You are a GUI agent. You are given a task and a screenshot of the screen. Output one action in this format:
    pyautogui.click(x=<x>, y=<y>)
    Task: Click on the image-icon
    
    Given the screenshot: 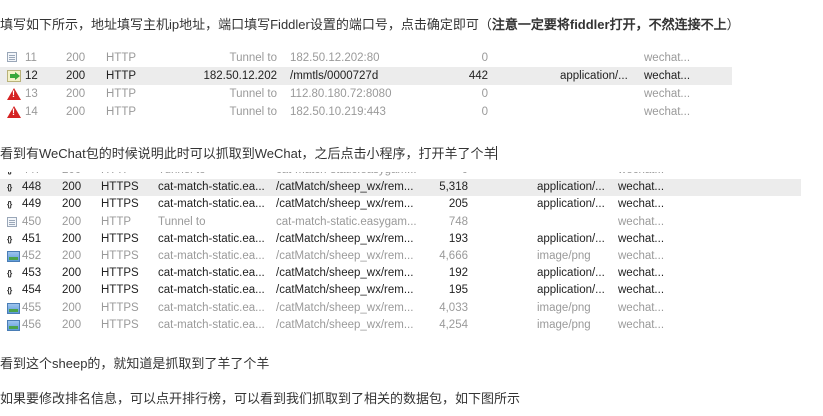 What is the action you would take?
    pyautogui.click(x=13, y=308)
    